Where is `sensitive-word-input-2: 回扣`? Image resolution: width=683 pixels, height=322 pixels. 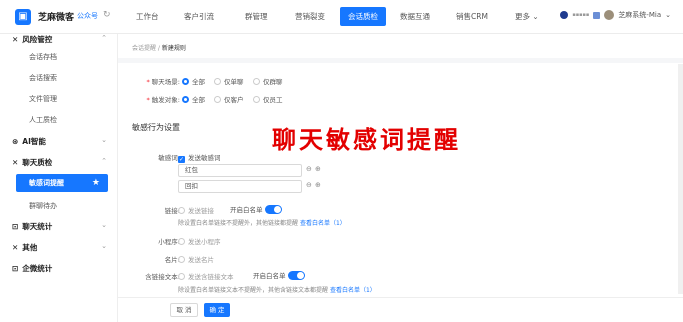
sensitive-word-input-2: 回扣 is located at coordinates (240, 186).